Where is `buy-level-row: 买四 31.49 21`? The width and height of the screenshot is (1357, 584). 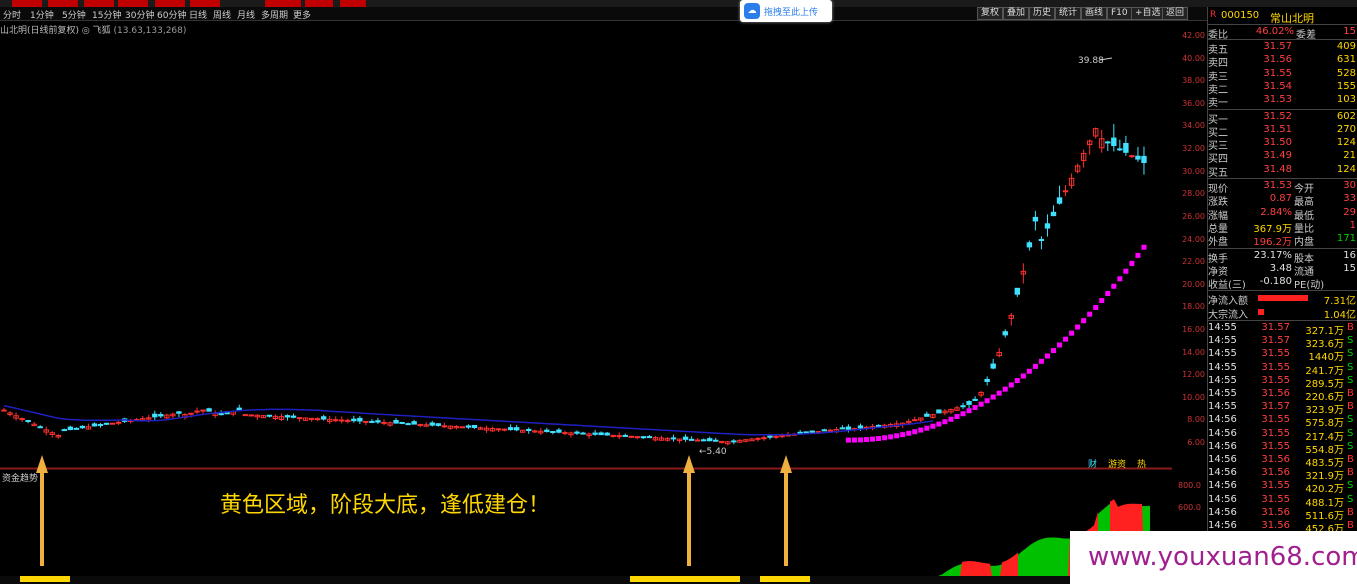 buy-level-row: 买四 31.49 21 is located at coordinates (1282, 157).